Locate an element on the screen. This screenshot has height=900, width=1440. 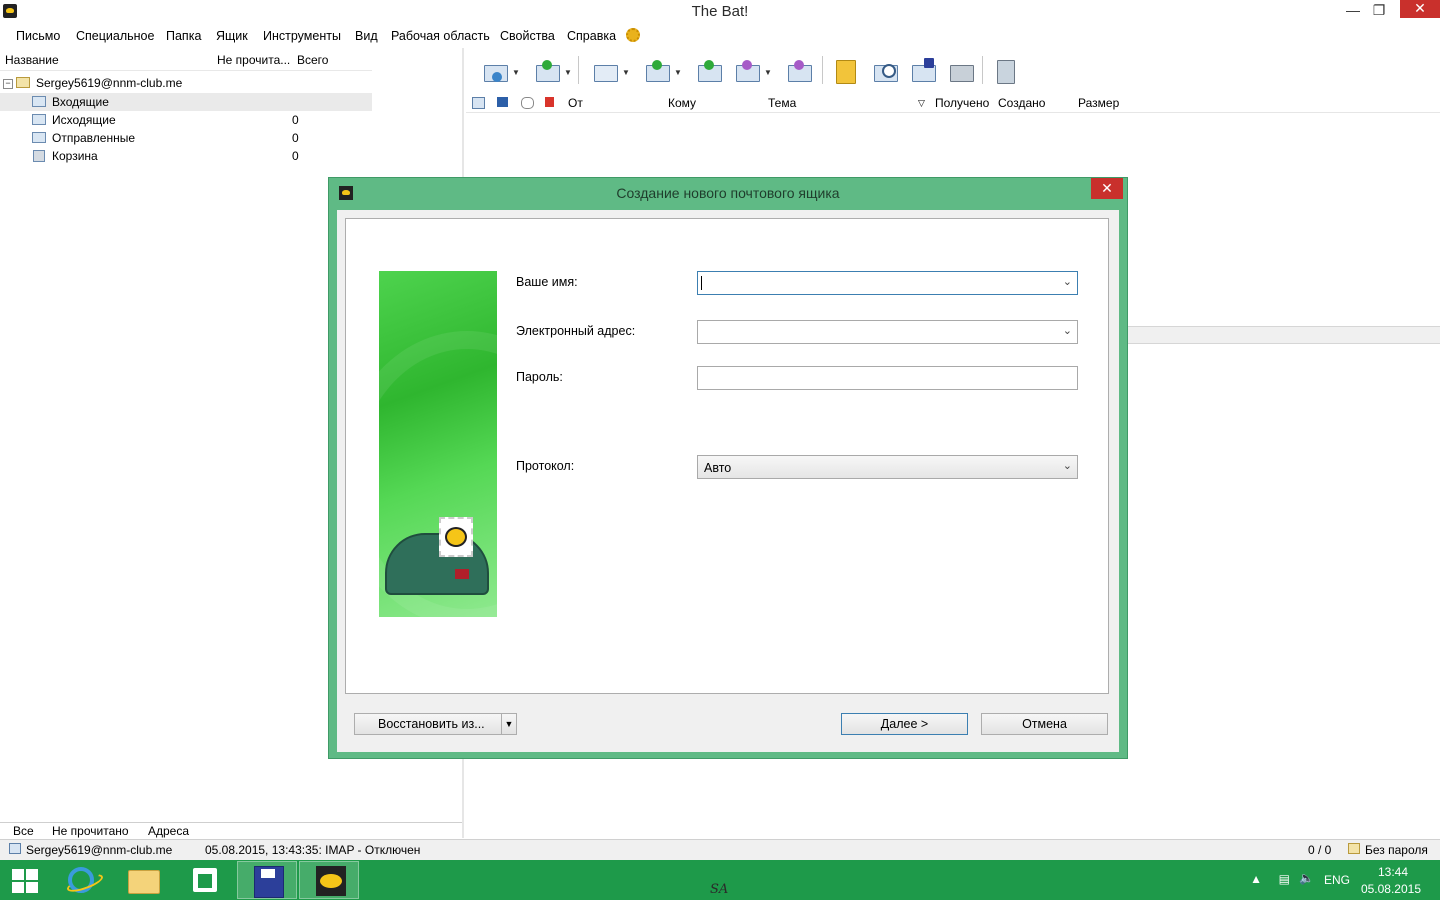
folder-label: Отправленные is located at coordinates (94, 138).